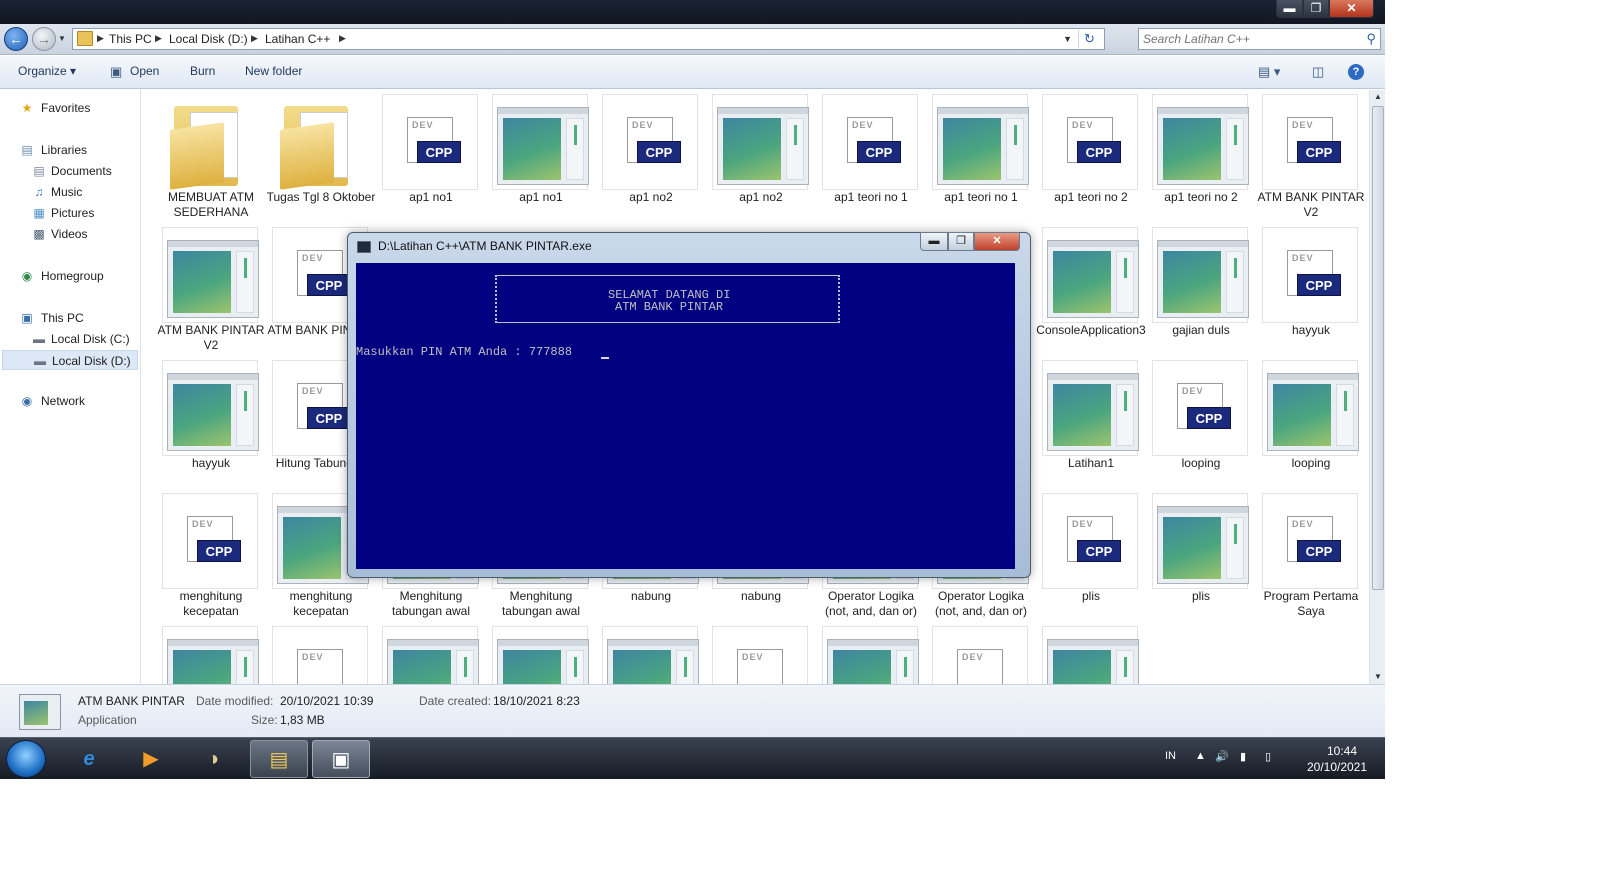 This screenshot has width=1612, height=890. What do you see at coordinates (1356, 72) in the screenshot?
I see `help-icon: ?` at bounding box center [1356, 72].